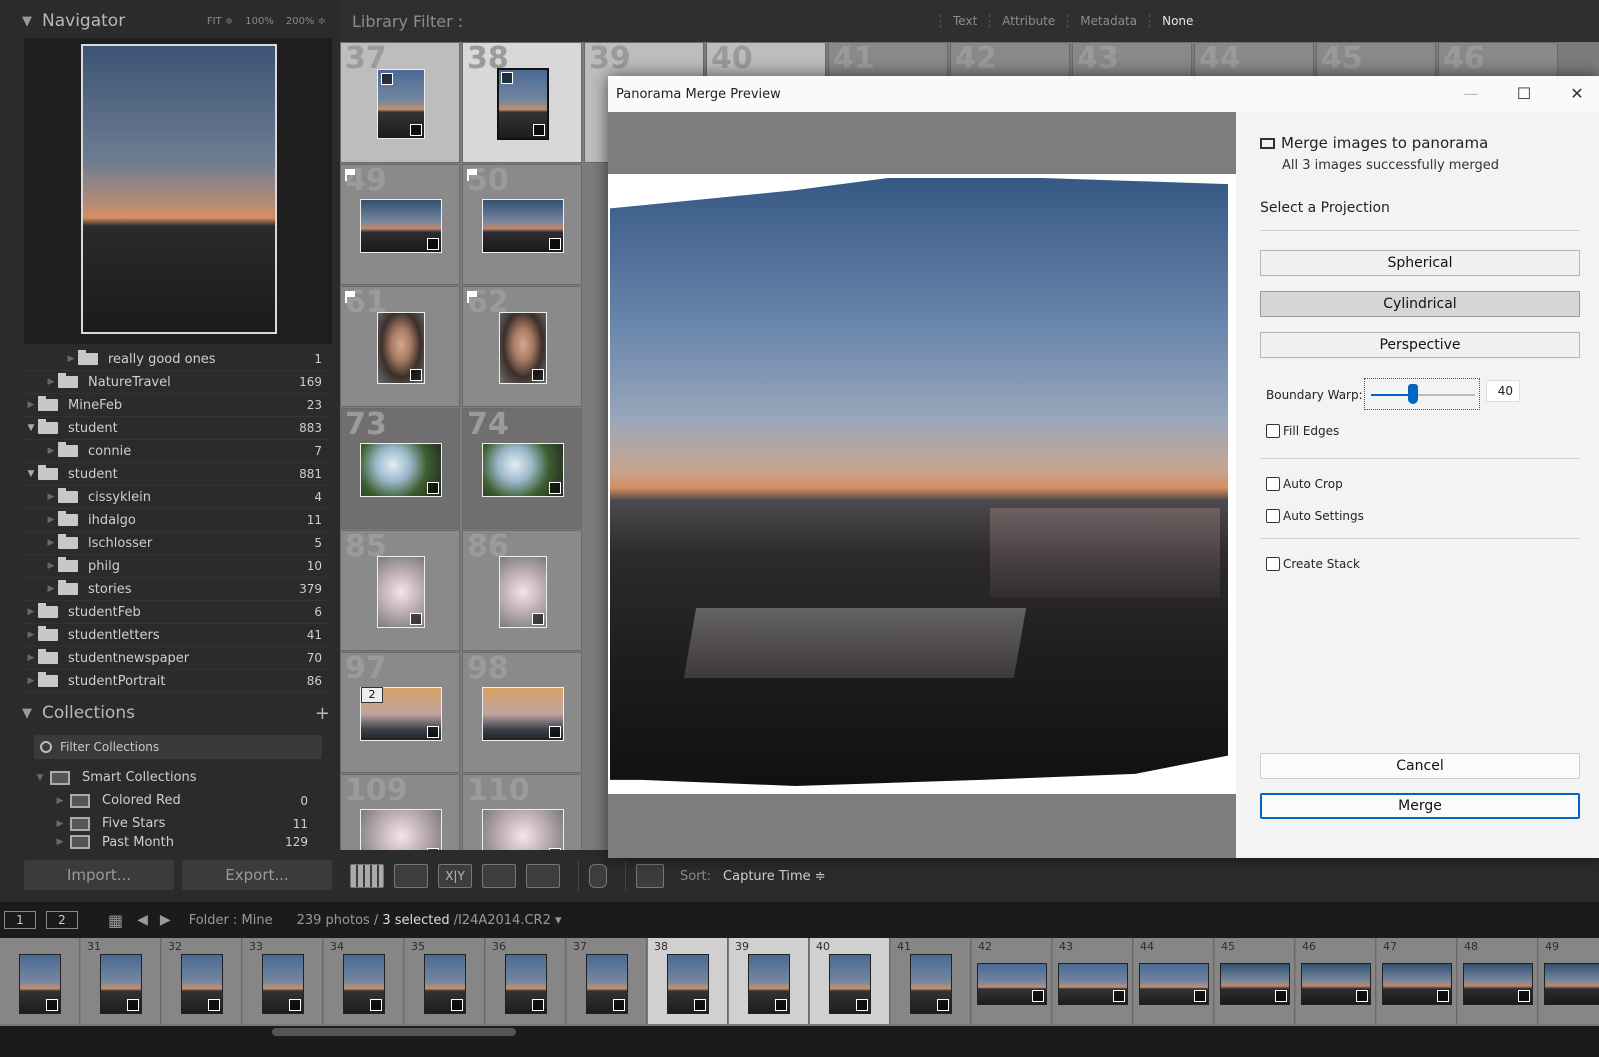 The width and height of the screenshot is (1599, 1057). Describe the element at coordinates (400, 712) in the screenshot. I see `grid-cell: 97 2` at that location.